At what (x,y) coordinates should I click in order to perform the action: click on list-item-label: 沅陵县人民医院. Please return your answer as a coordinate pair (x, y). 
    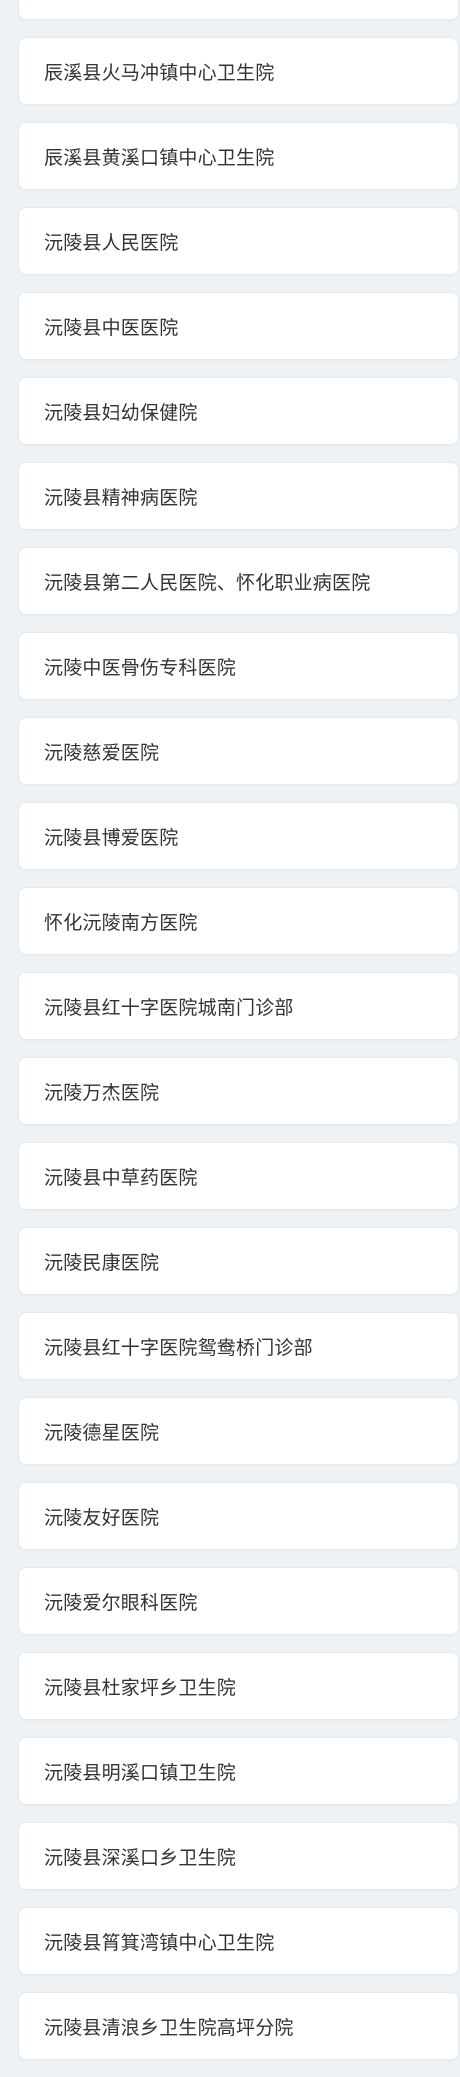
    Looking at the image, I should click on (111, 242).